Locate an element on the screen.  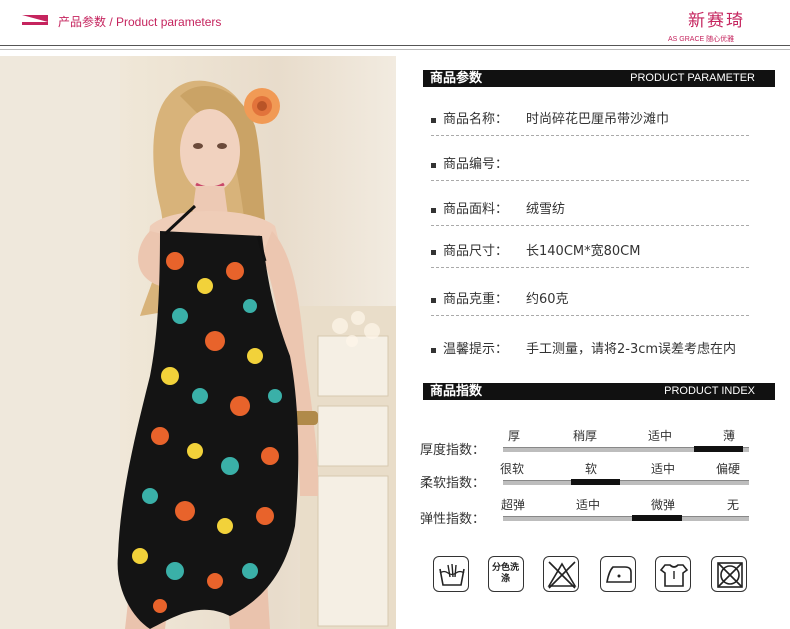
param-row-note: 温馨提示： 手工测量，请将2-3cm误差考虑在内 is located at coordinates (590, 352).